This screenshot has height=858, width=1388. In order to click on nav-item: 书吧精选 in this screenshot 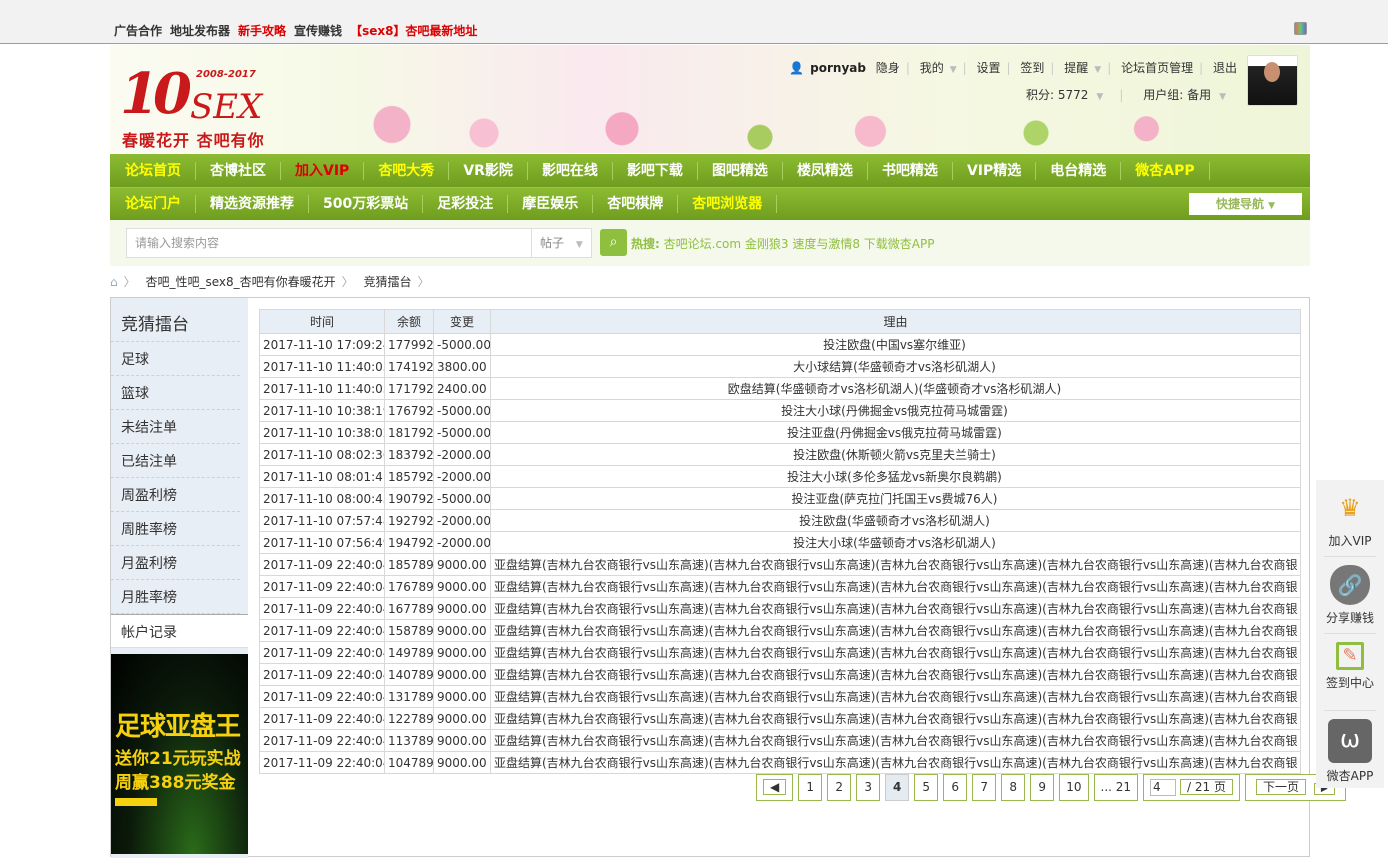, I will do `click(910, 170)`.